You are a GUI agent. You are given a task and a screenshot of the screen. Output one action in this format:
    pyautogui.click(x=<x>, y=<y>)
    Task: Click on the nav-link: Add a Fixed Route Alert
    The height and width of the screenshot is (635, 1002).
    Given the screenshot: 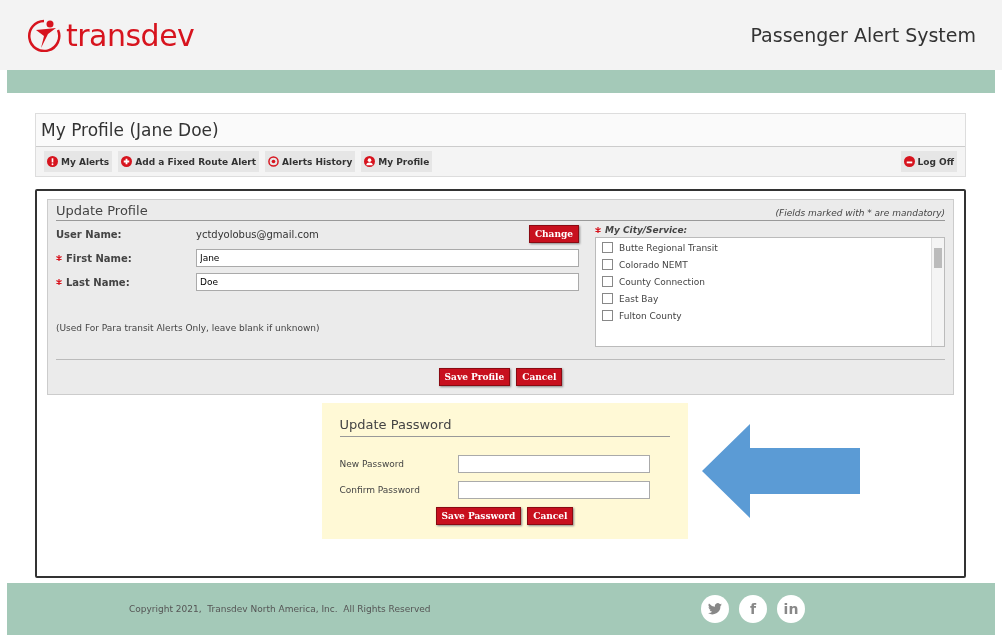 What is the action you would take?
    pyautogui.click(x=189, y=161)
    